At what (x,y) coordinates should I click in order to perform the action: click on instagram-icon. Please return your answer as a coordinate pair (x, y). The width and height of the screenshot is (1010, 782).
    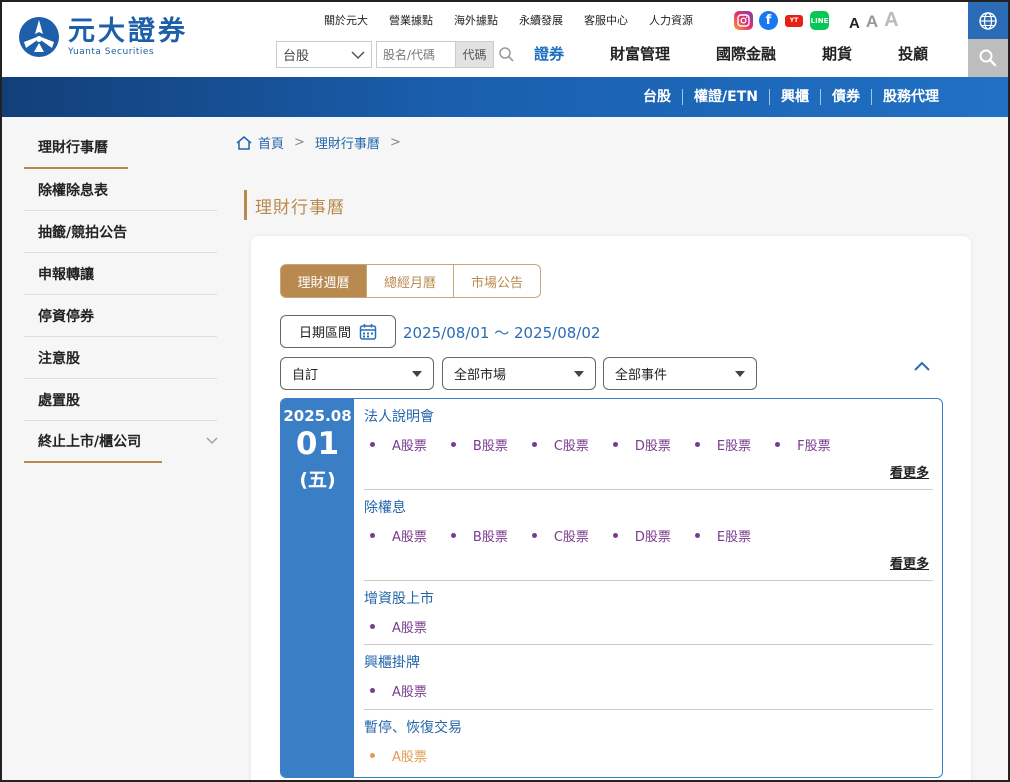
    Looking at the image, I should click on (743, 20).